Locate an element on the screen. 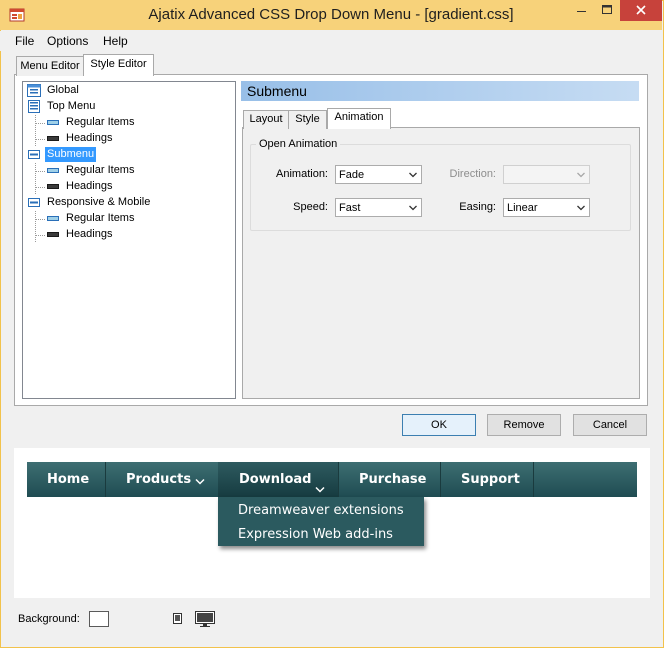 The image size is (664, 648). preview-nav-home: Home is located at coordinates (68, 479).